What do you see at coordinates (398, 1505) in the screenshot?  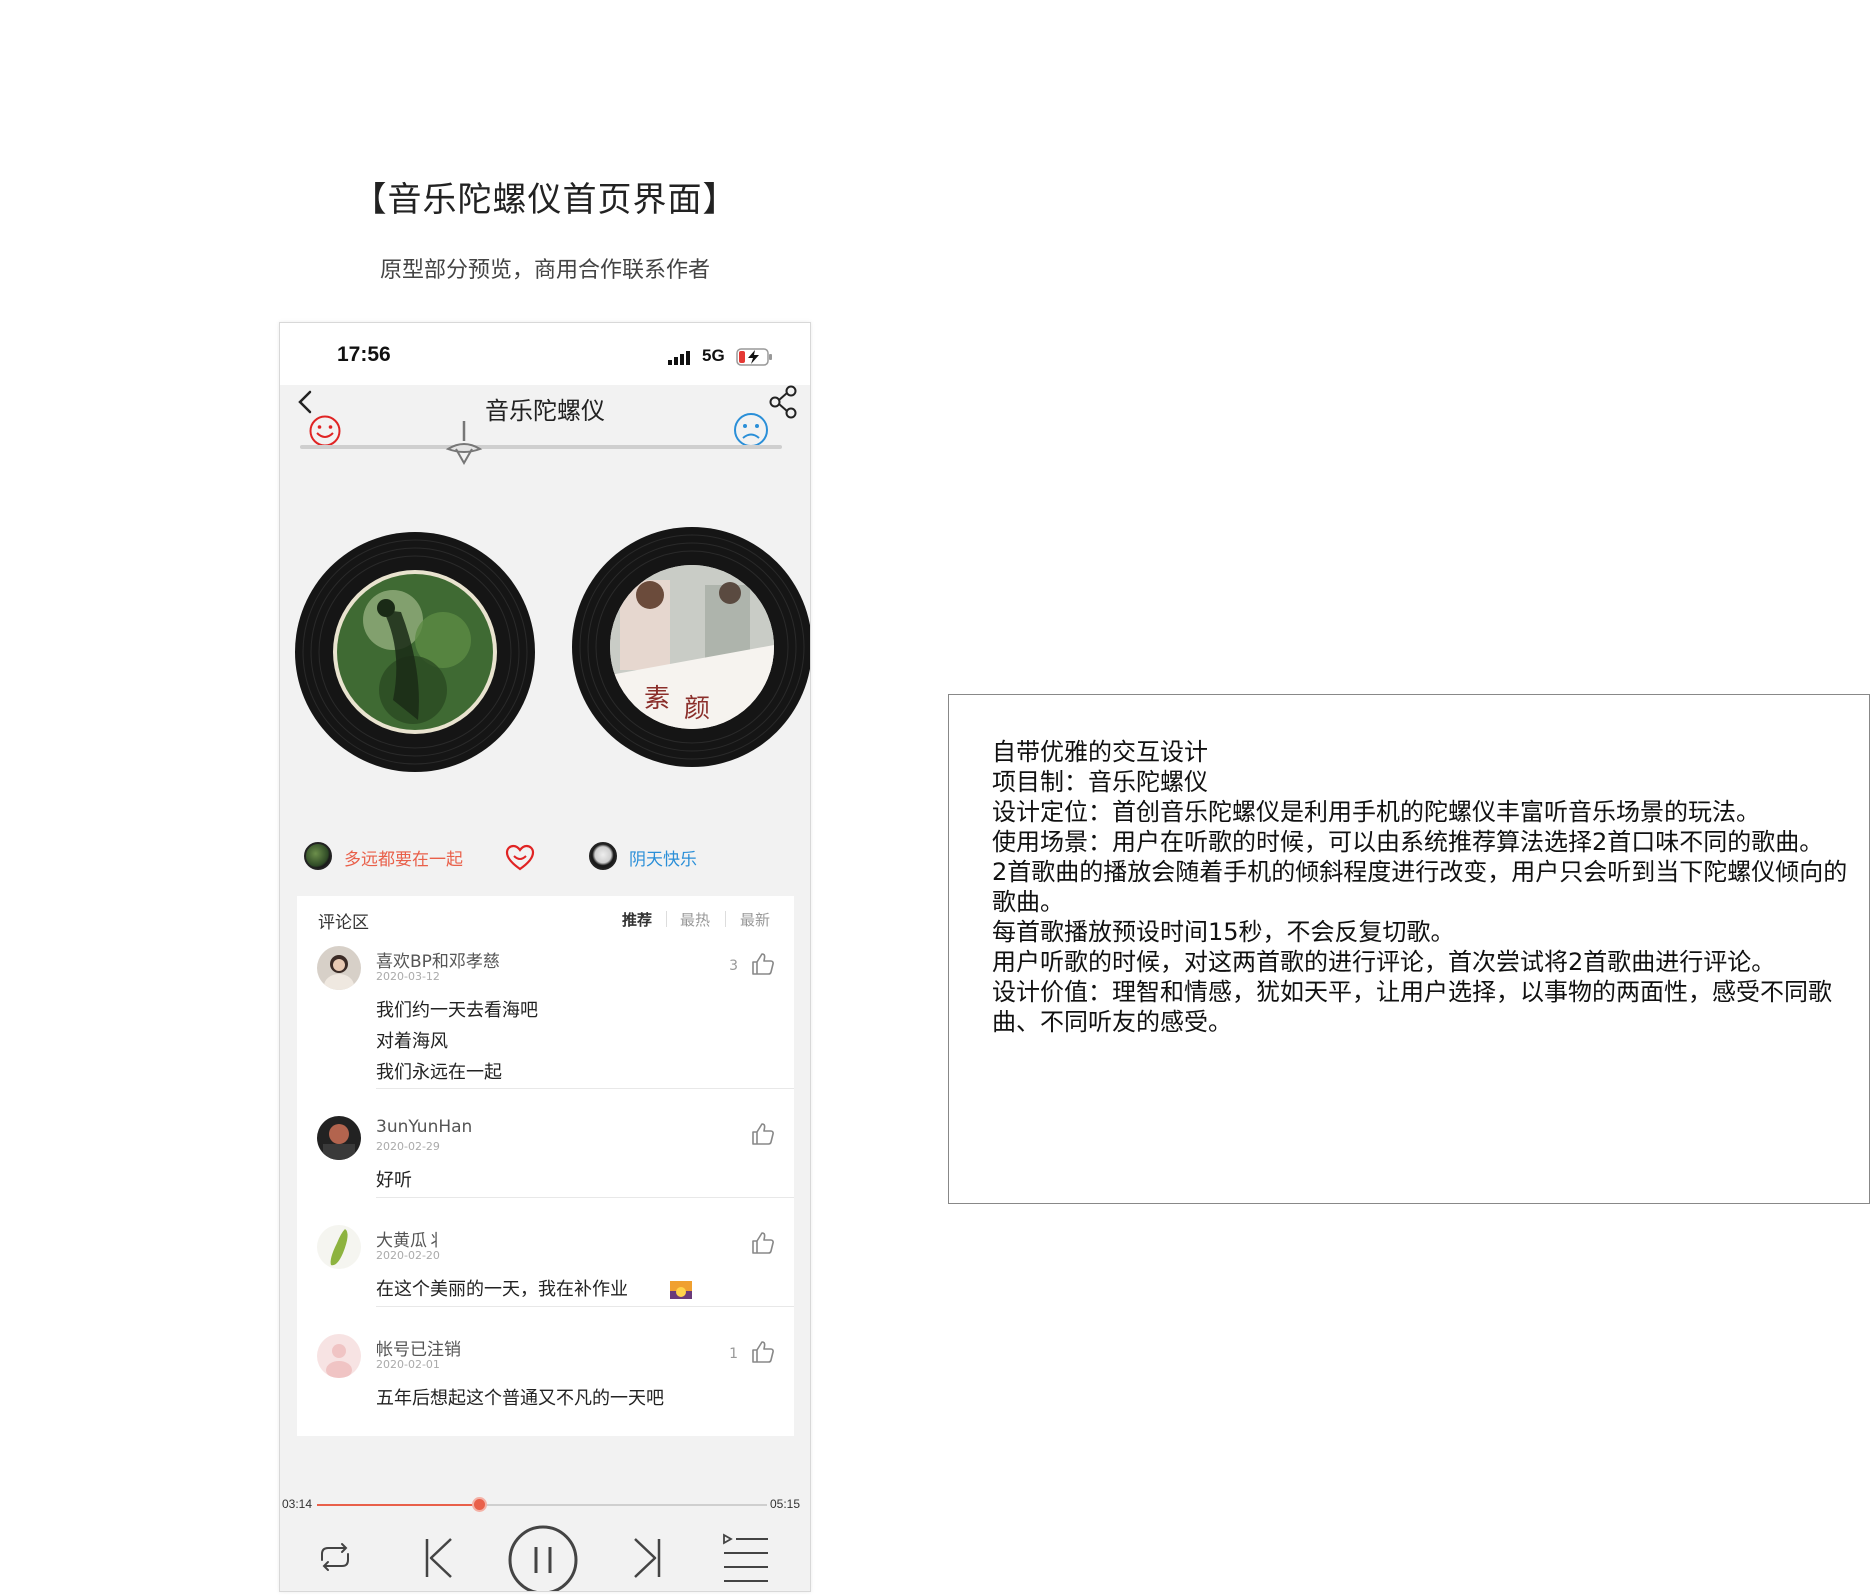 I see `progress-fill` at bounding box center [398, 1505].